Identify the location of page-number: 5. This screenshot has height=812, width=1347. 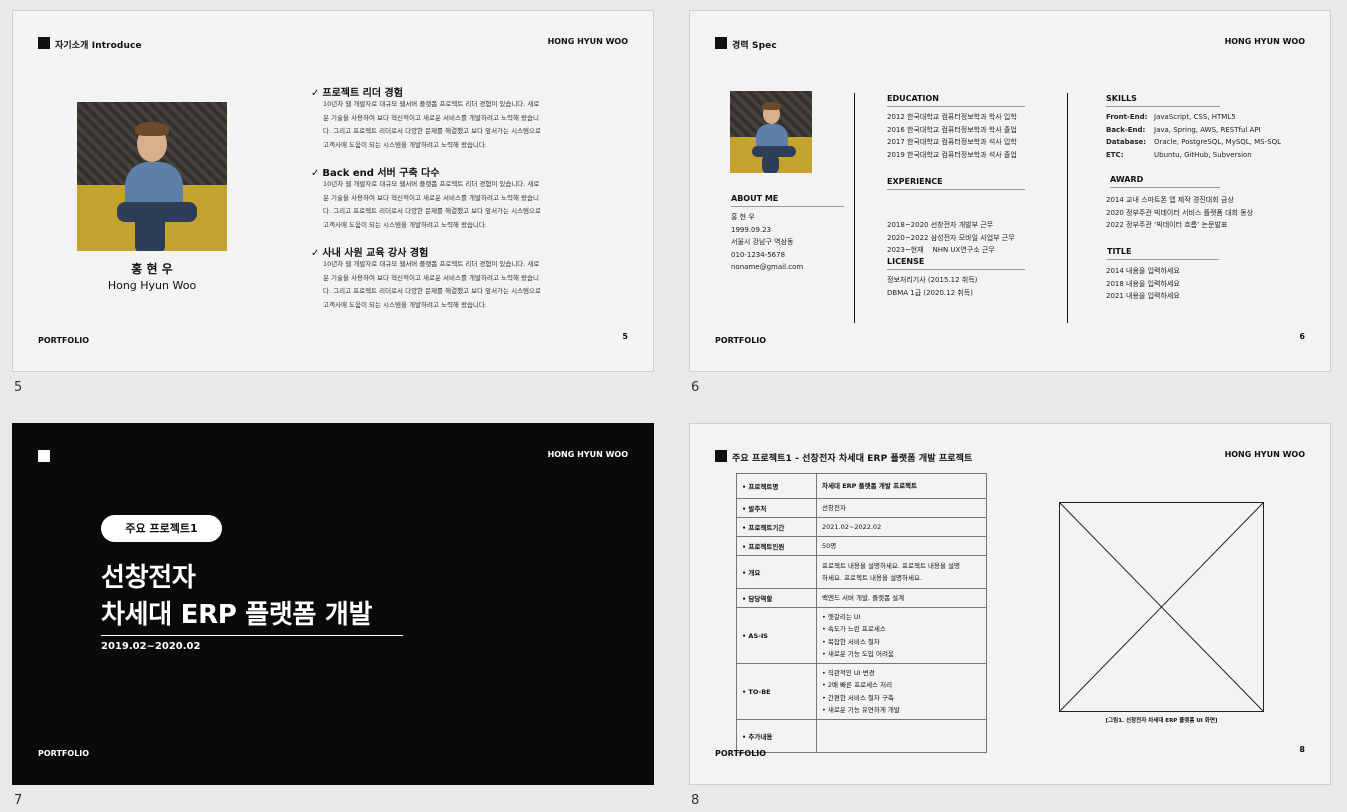
(625, 336).